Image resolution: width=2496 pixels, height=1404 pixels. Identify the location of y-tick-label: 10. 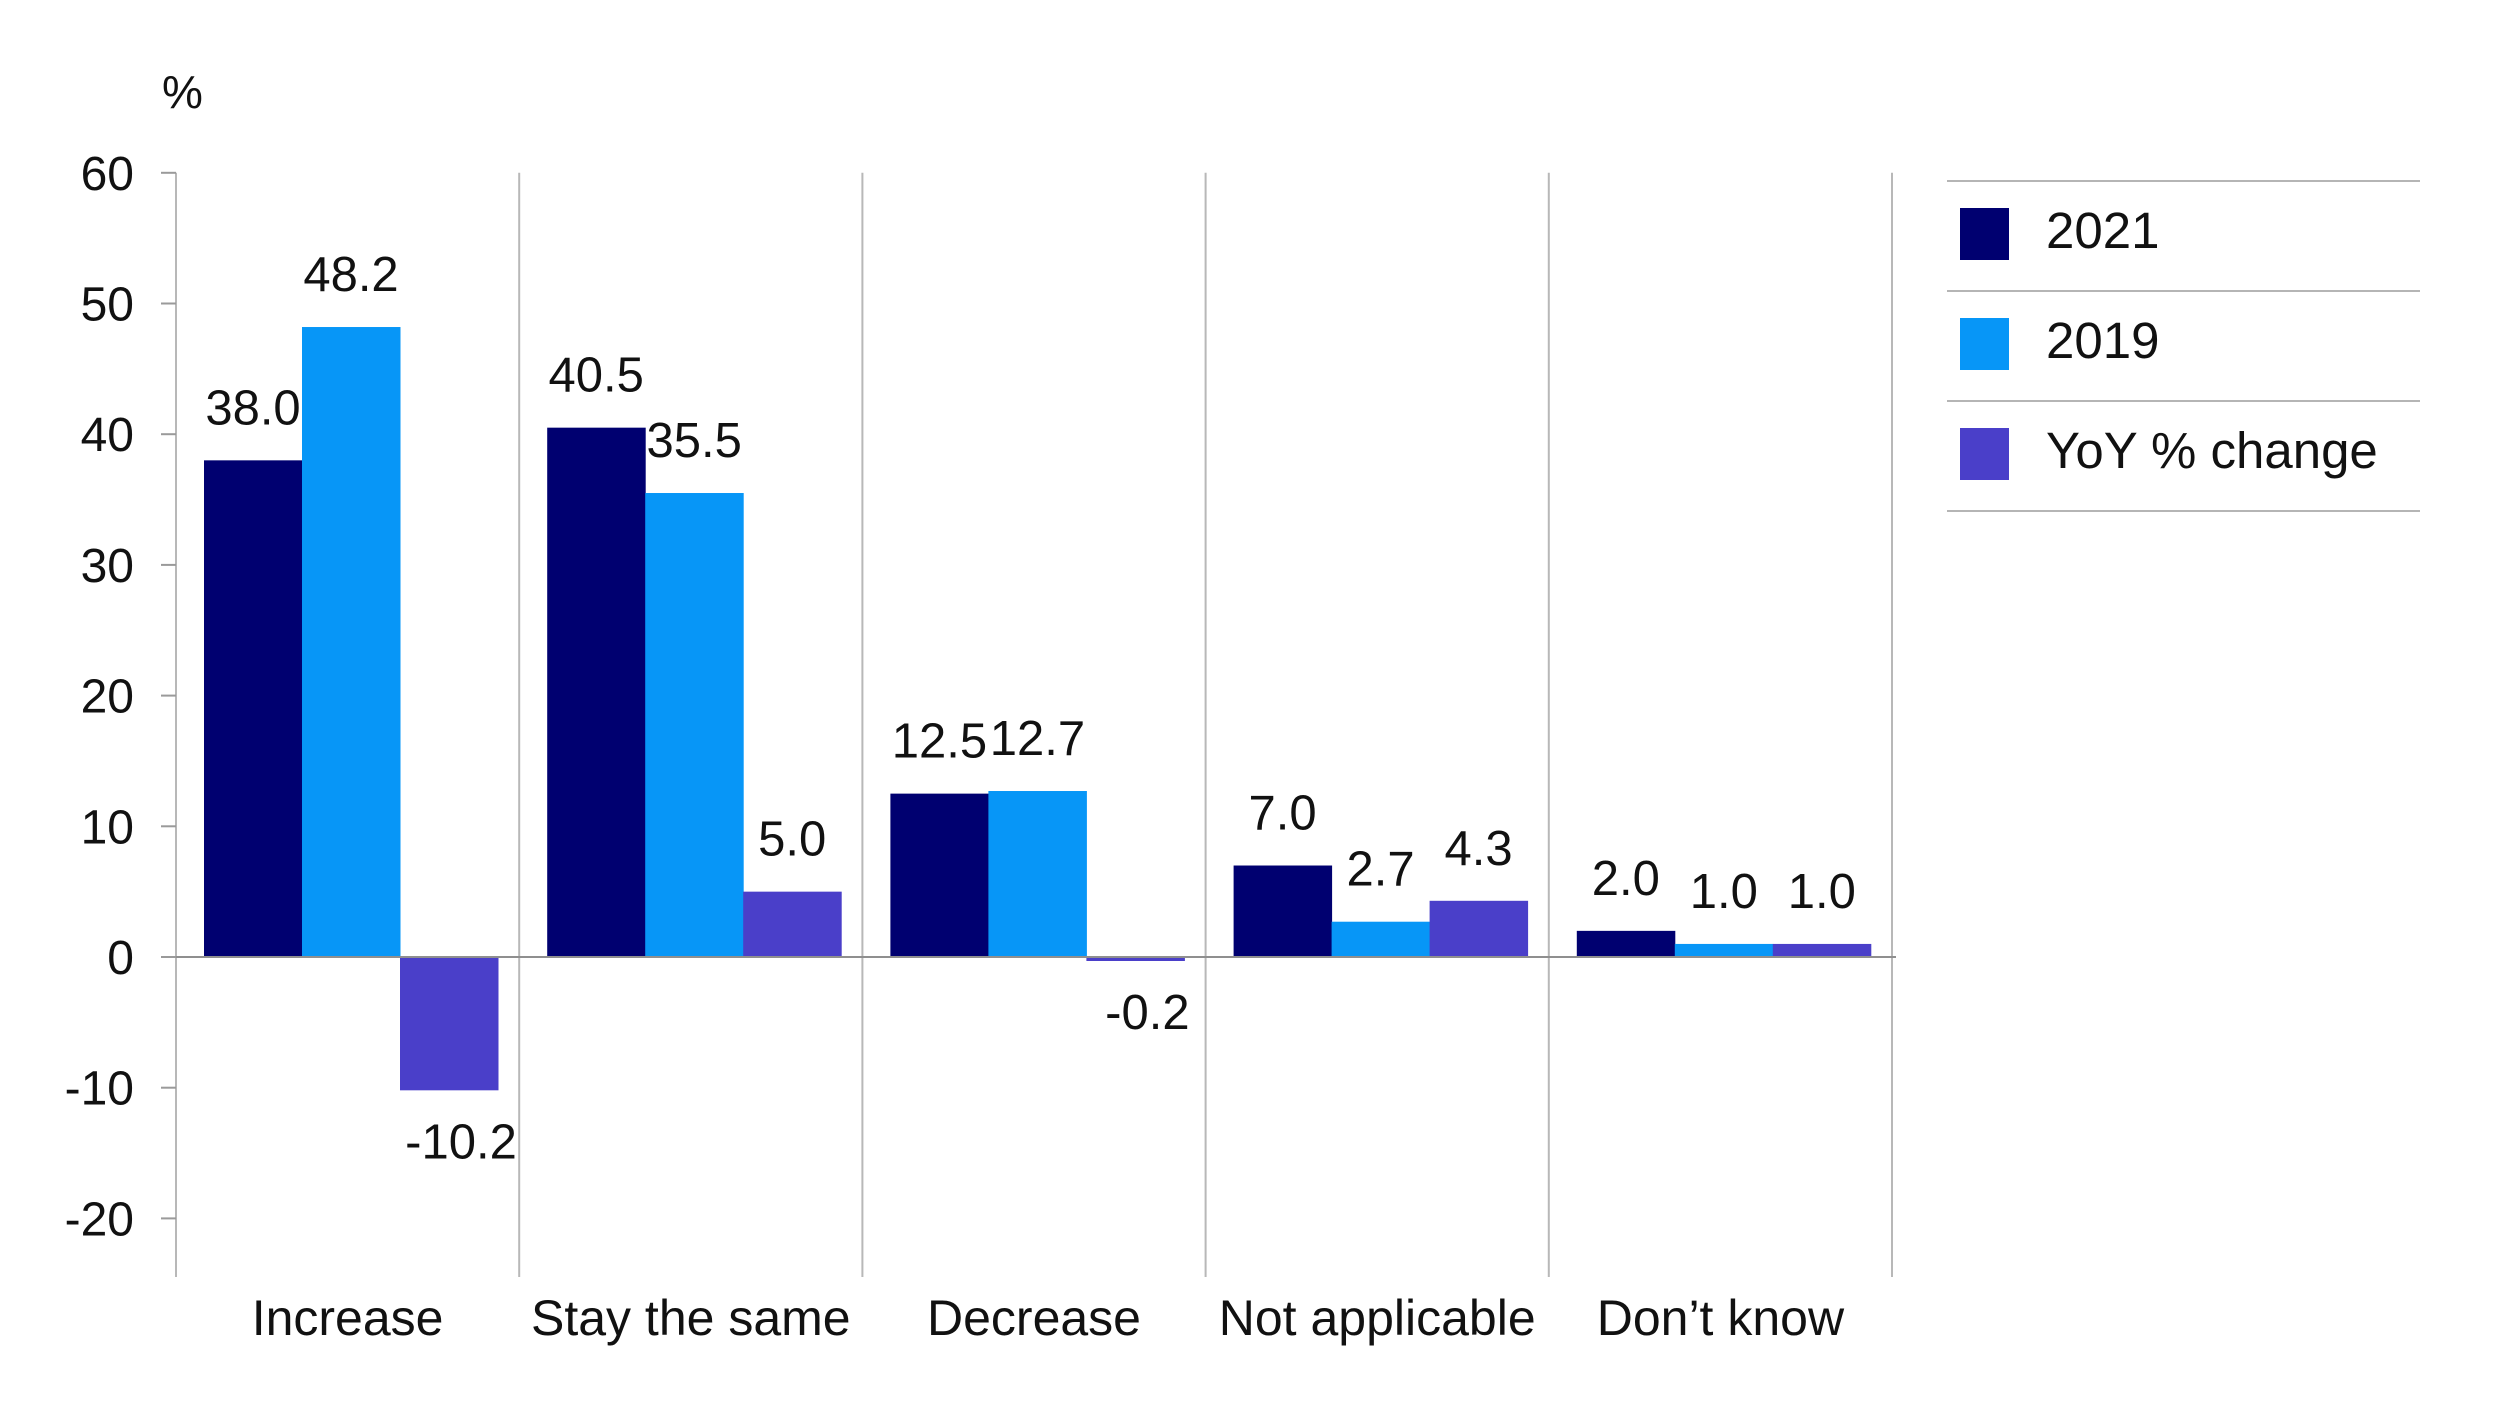
(107, 827).